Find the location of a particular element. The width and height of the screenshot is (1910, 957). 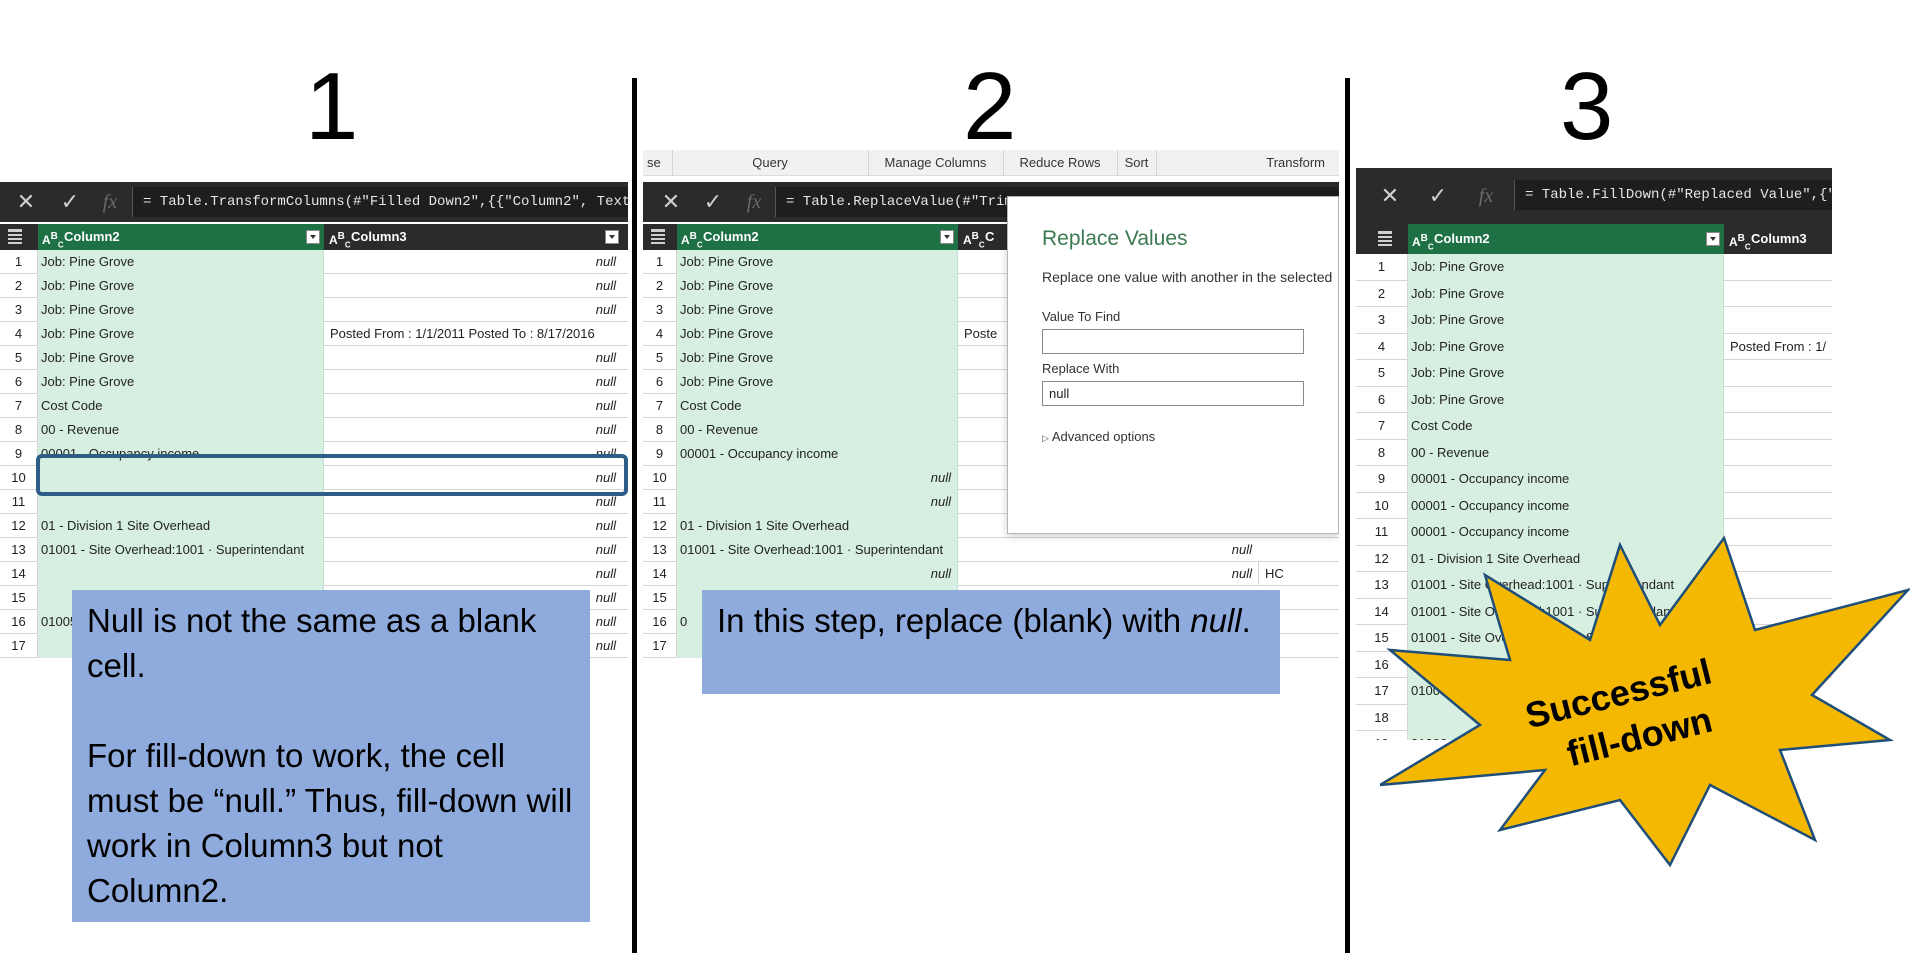

table-row: 9 00001 - Occupancy income is located at coordinates (1594, 479).